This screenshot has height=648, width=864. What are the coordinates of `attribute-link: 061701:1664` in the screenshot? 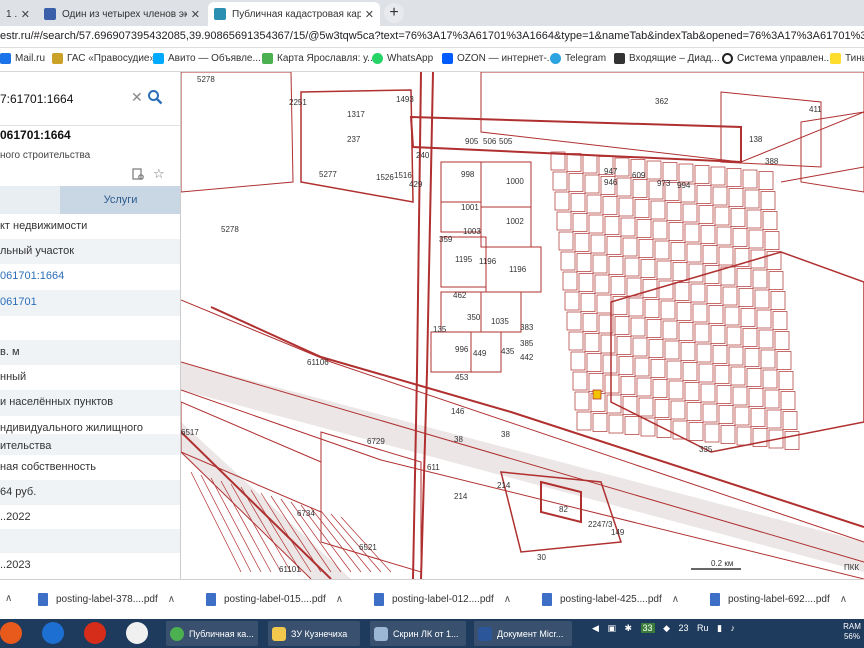 It's located at (32, 276).